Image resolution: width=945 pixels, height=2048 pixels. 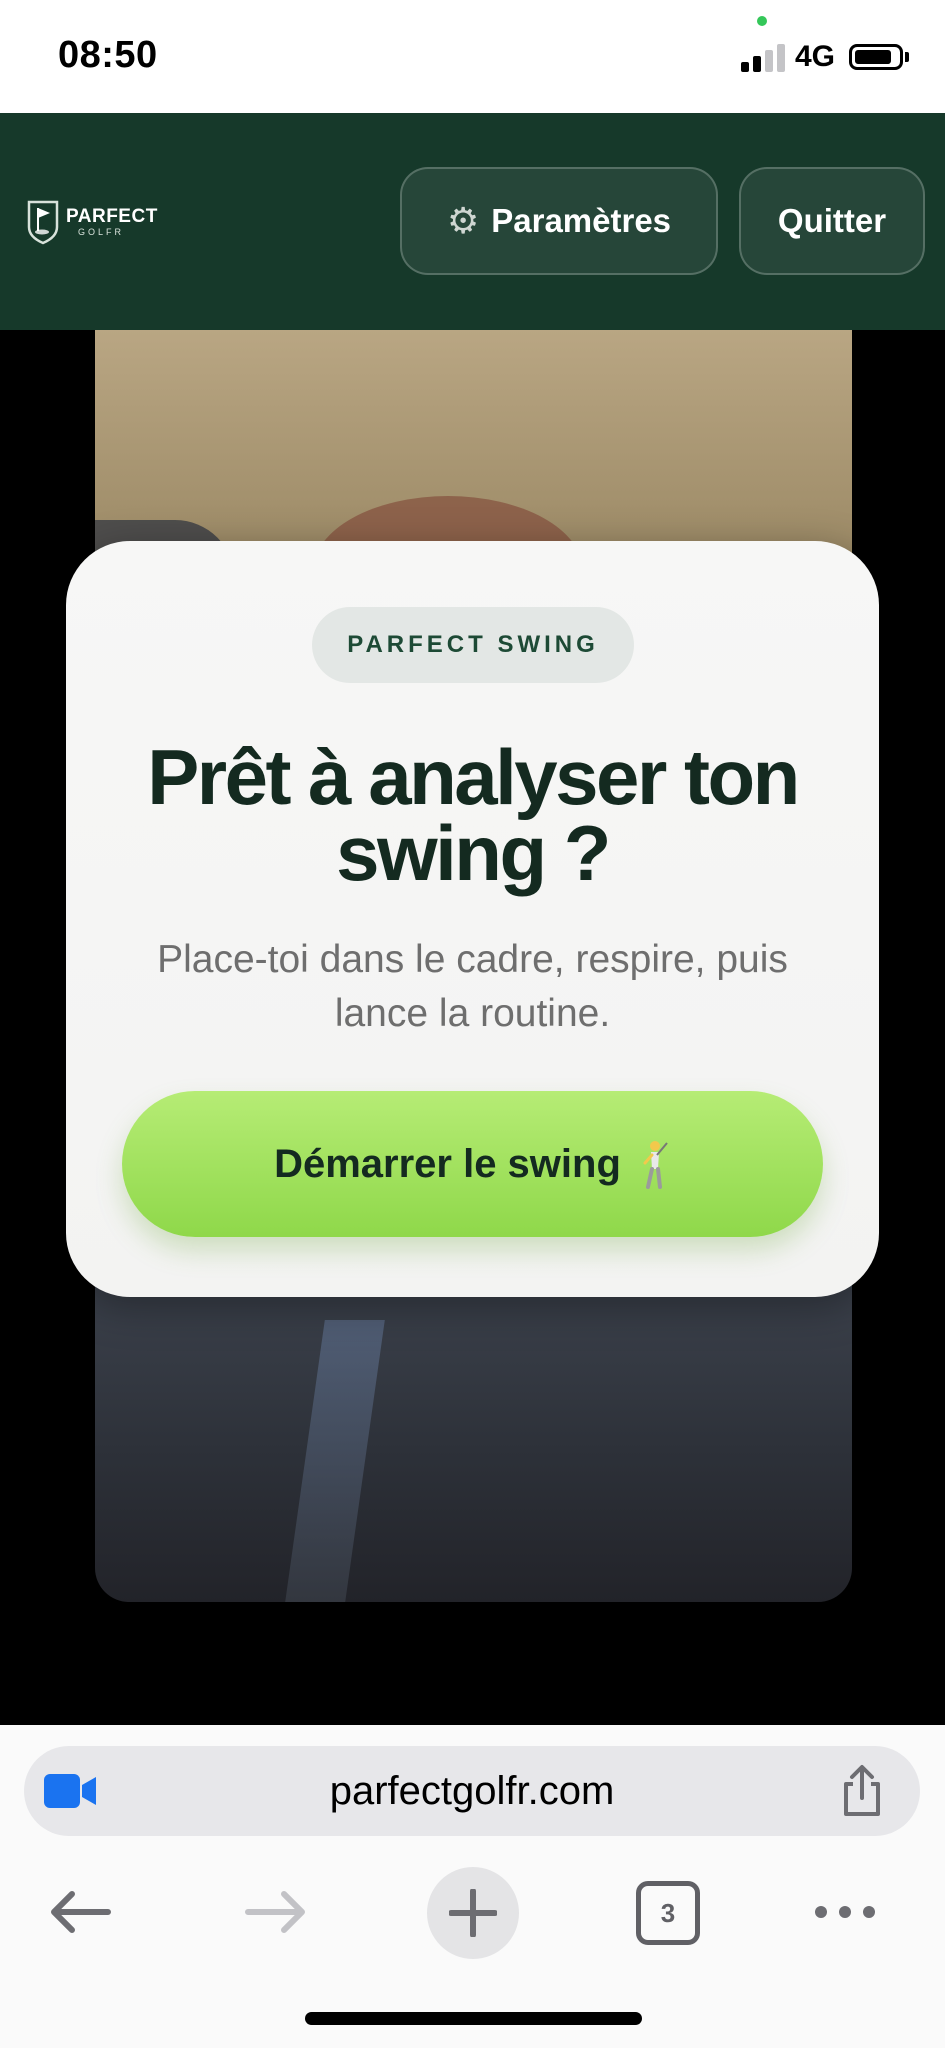 I want to click on forward-button, so click(x=276, y=1912).